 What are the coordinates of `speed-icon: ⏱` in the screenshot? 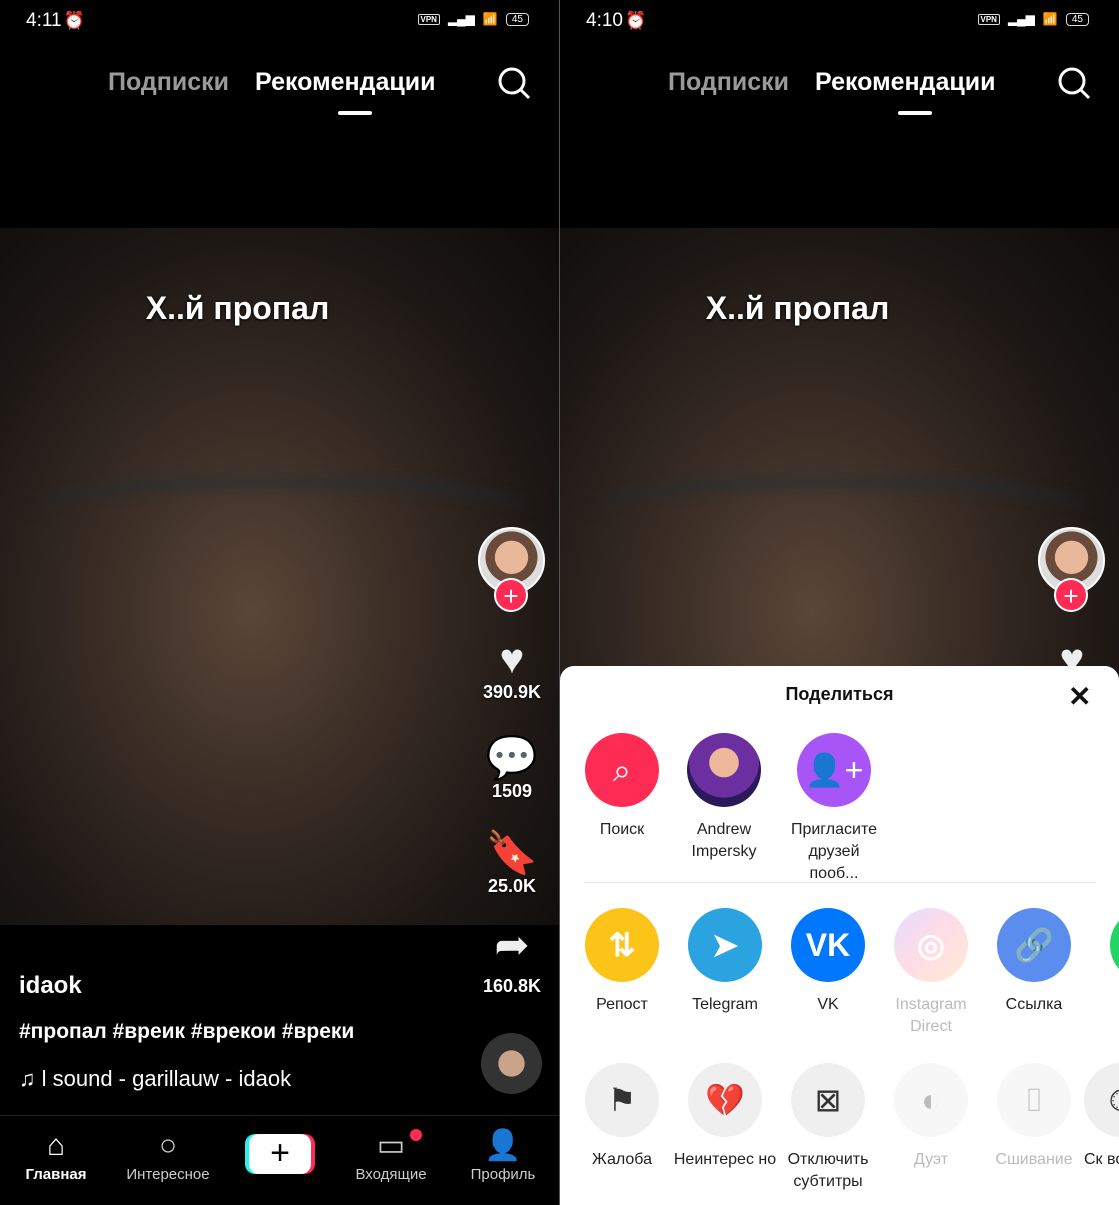 It's located at (1101, 1100).